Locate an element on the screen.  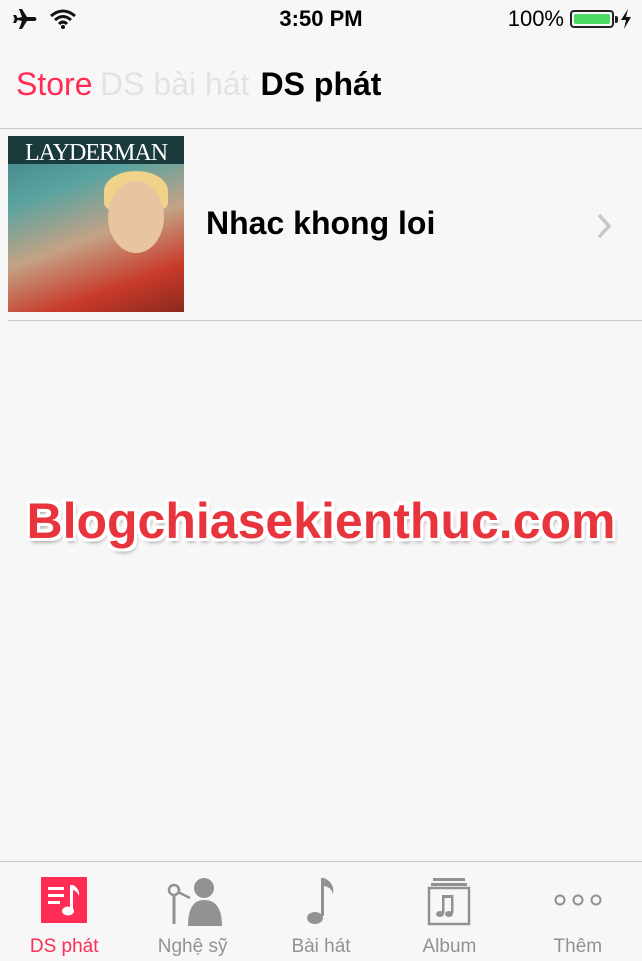
tab-playlists: DS phát is located at coordinates (64, 911).